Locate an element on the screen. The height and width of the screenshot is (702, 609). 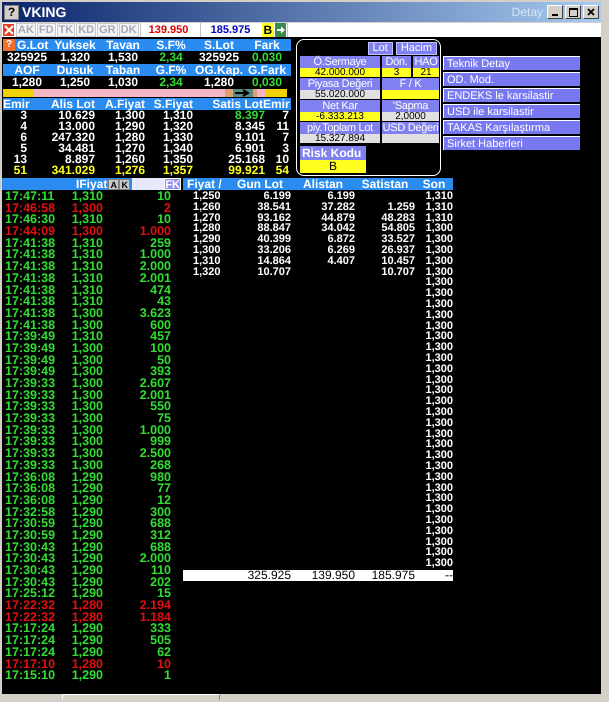
close-panel-button is located at coordinates (8, 30).